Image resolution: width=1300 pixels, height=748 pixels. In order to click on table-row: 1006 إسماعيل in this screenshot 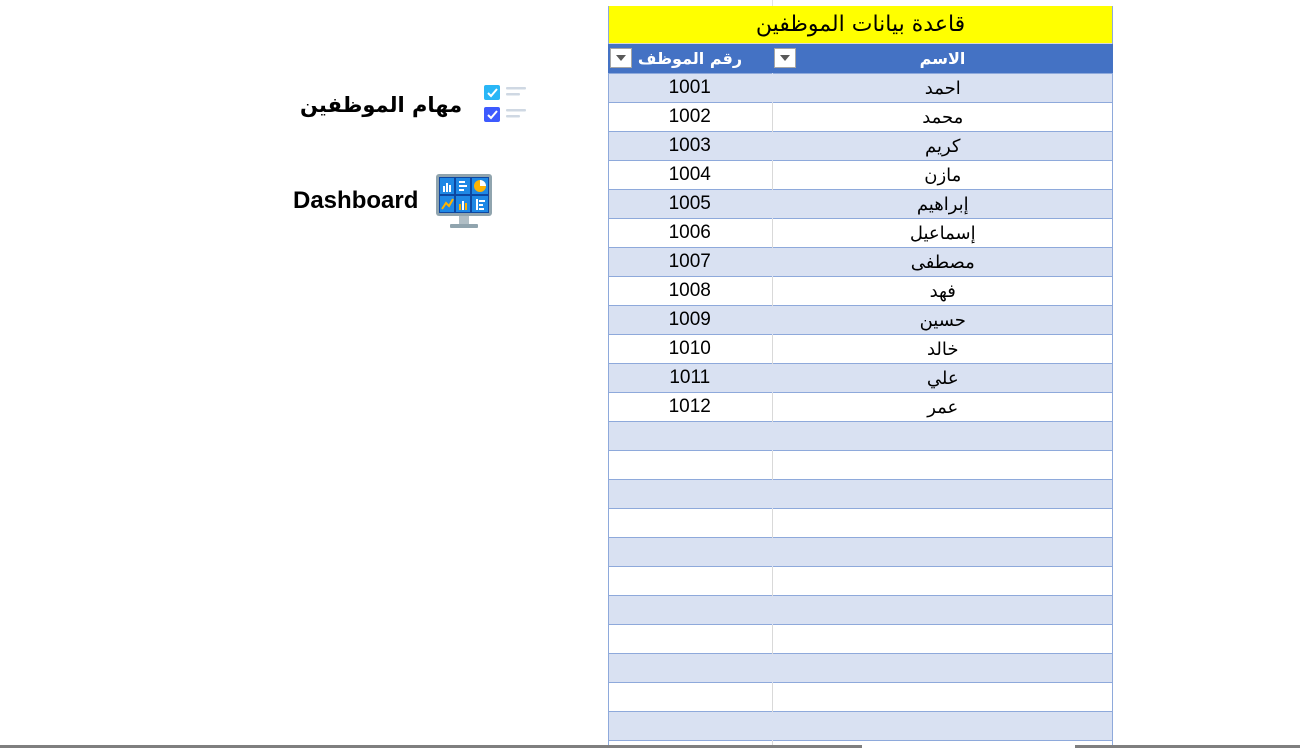, I will do `click(860, 233)`.